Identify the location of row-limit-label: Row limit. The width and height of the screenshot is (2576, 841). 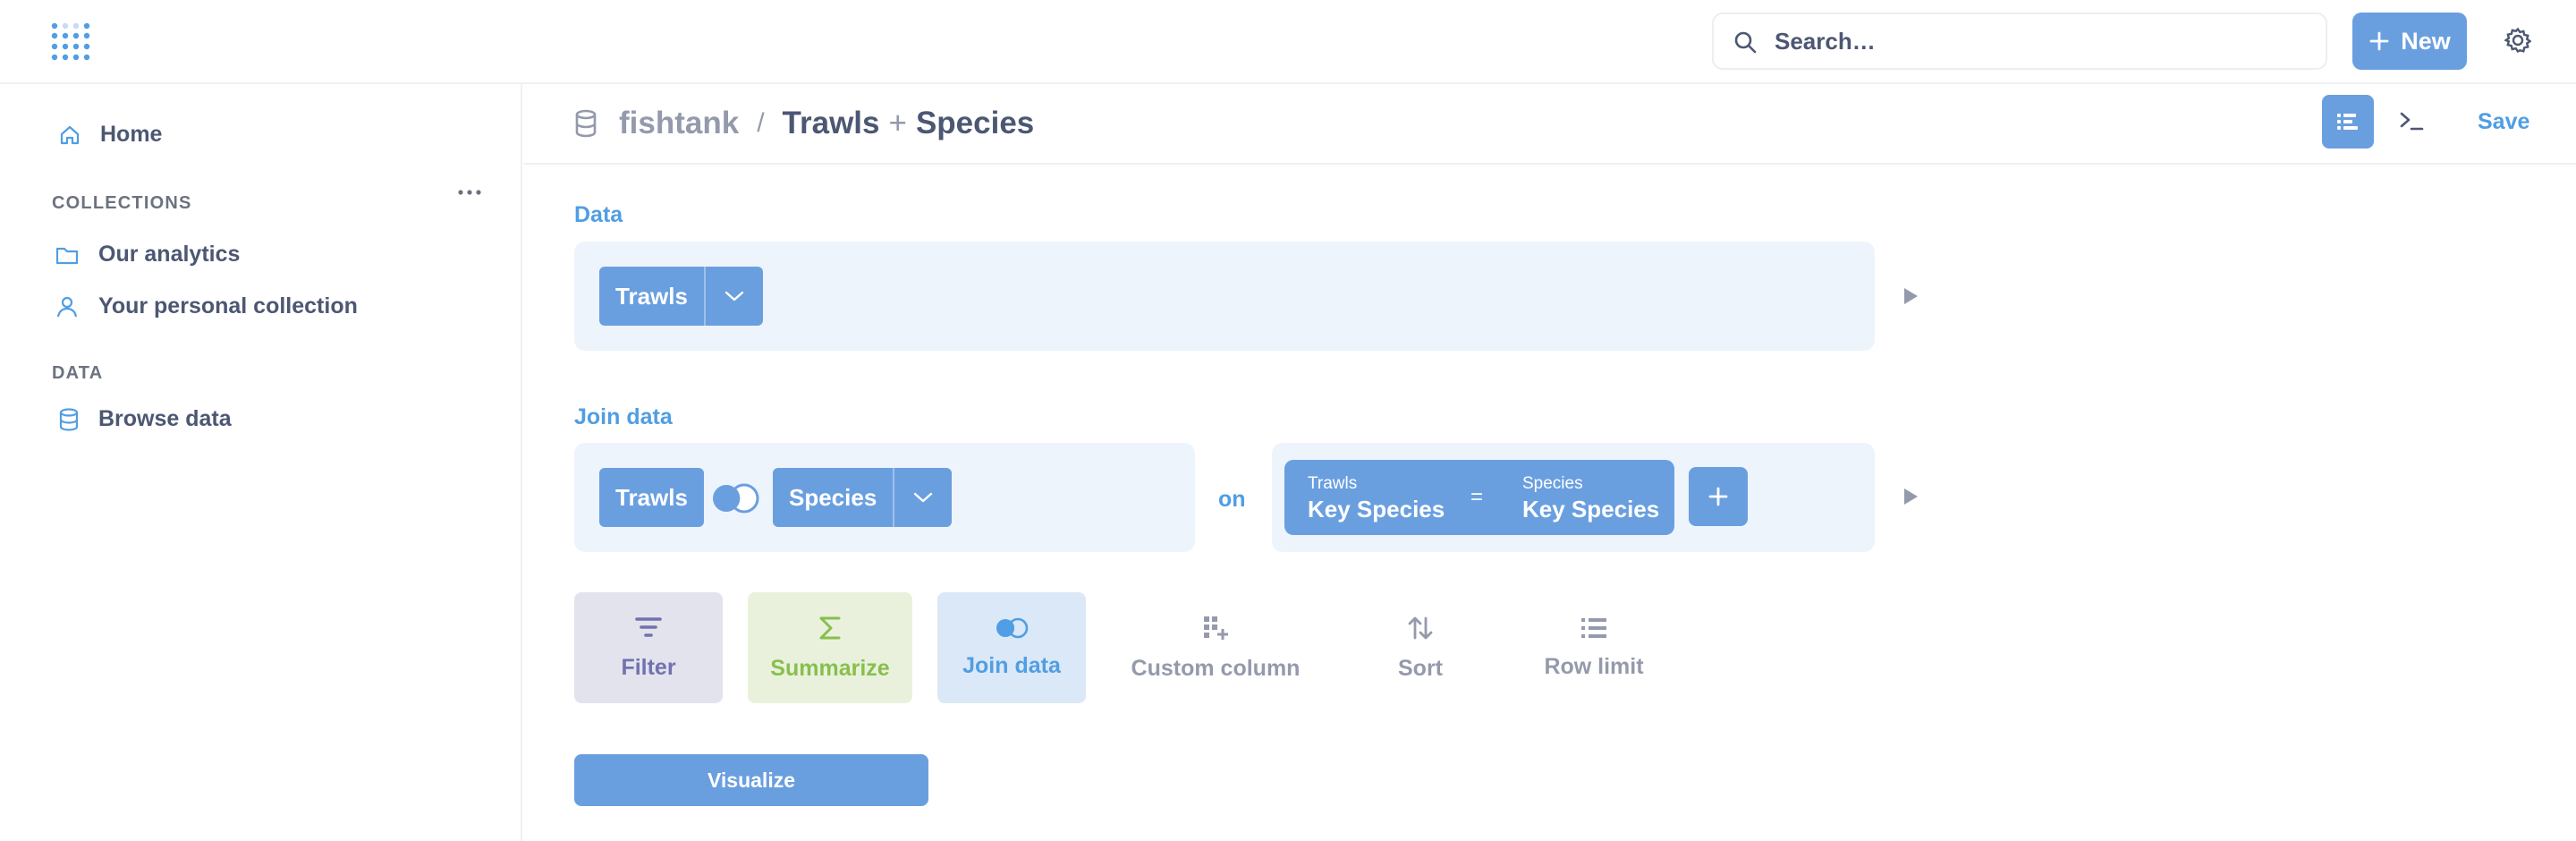
(1594, 666).